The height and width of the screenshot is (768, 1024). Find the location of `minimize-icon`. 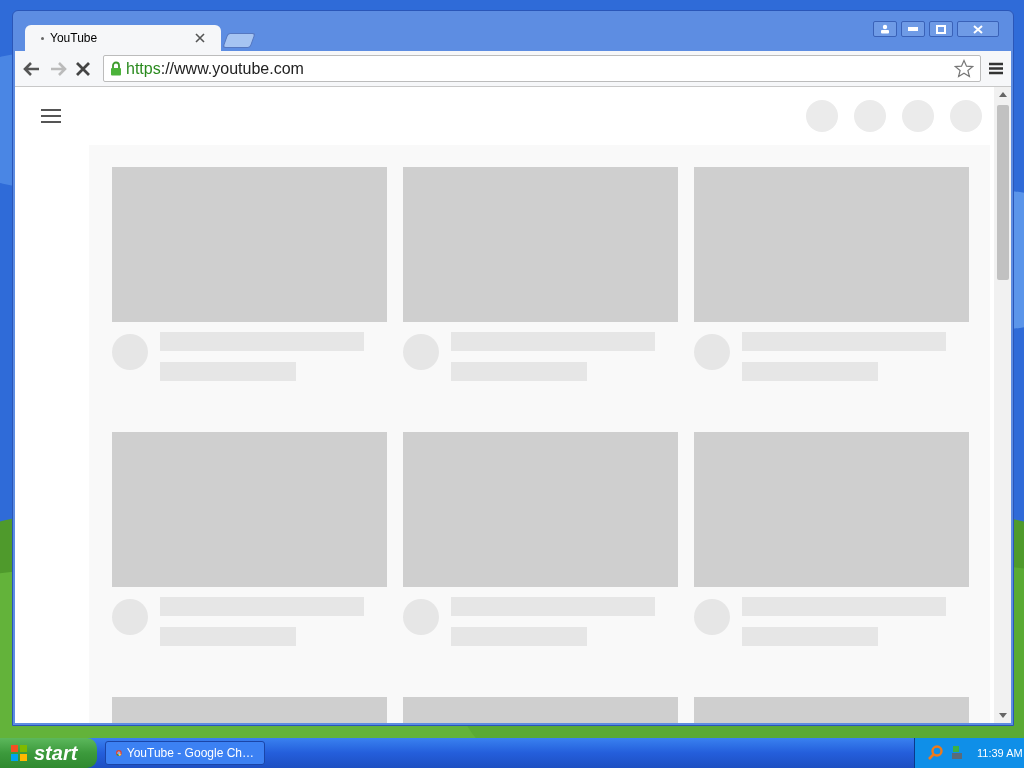

minimize-icon is located at coordinates (913, 29).